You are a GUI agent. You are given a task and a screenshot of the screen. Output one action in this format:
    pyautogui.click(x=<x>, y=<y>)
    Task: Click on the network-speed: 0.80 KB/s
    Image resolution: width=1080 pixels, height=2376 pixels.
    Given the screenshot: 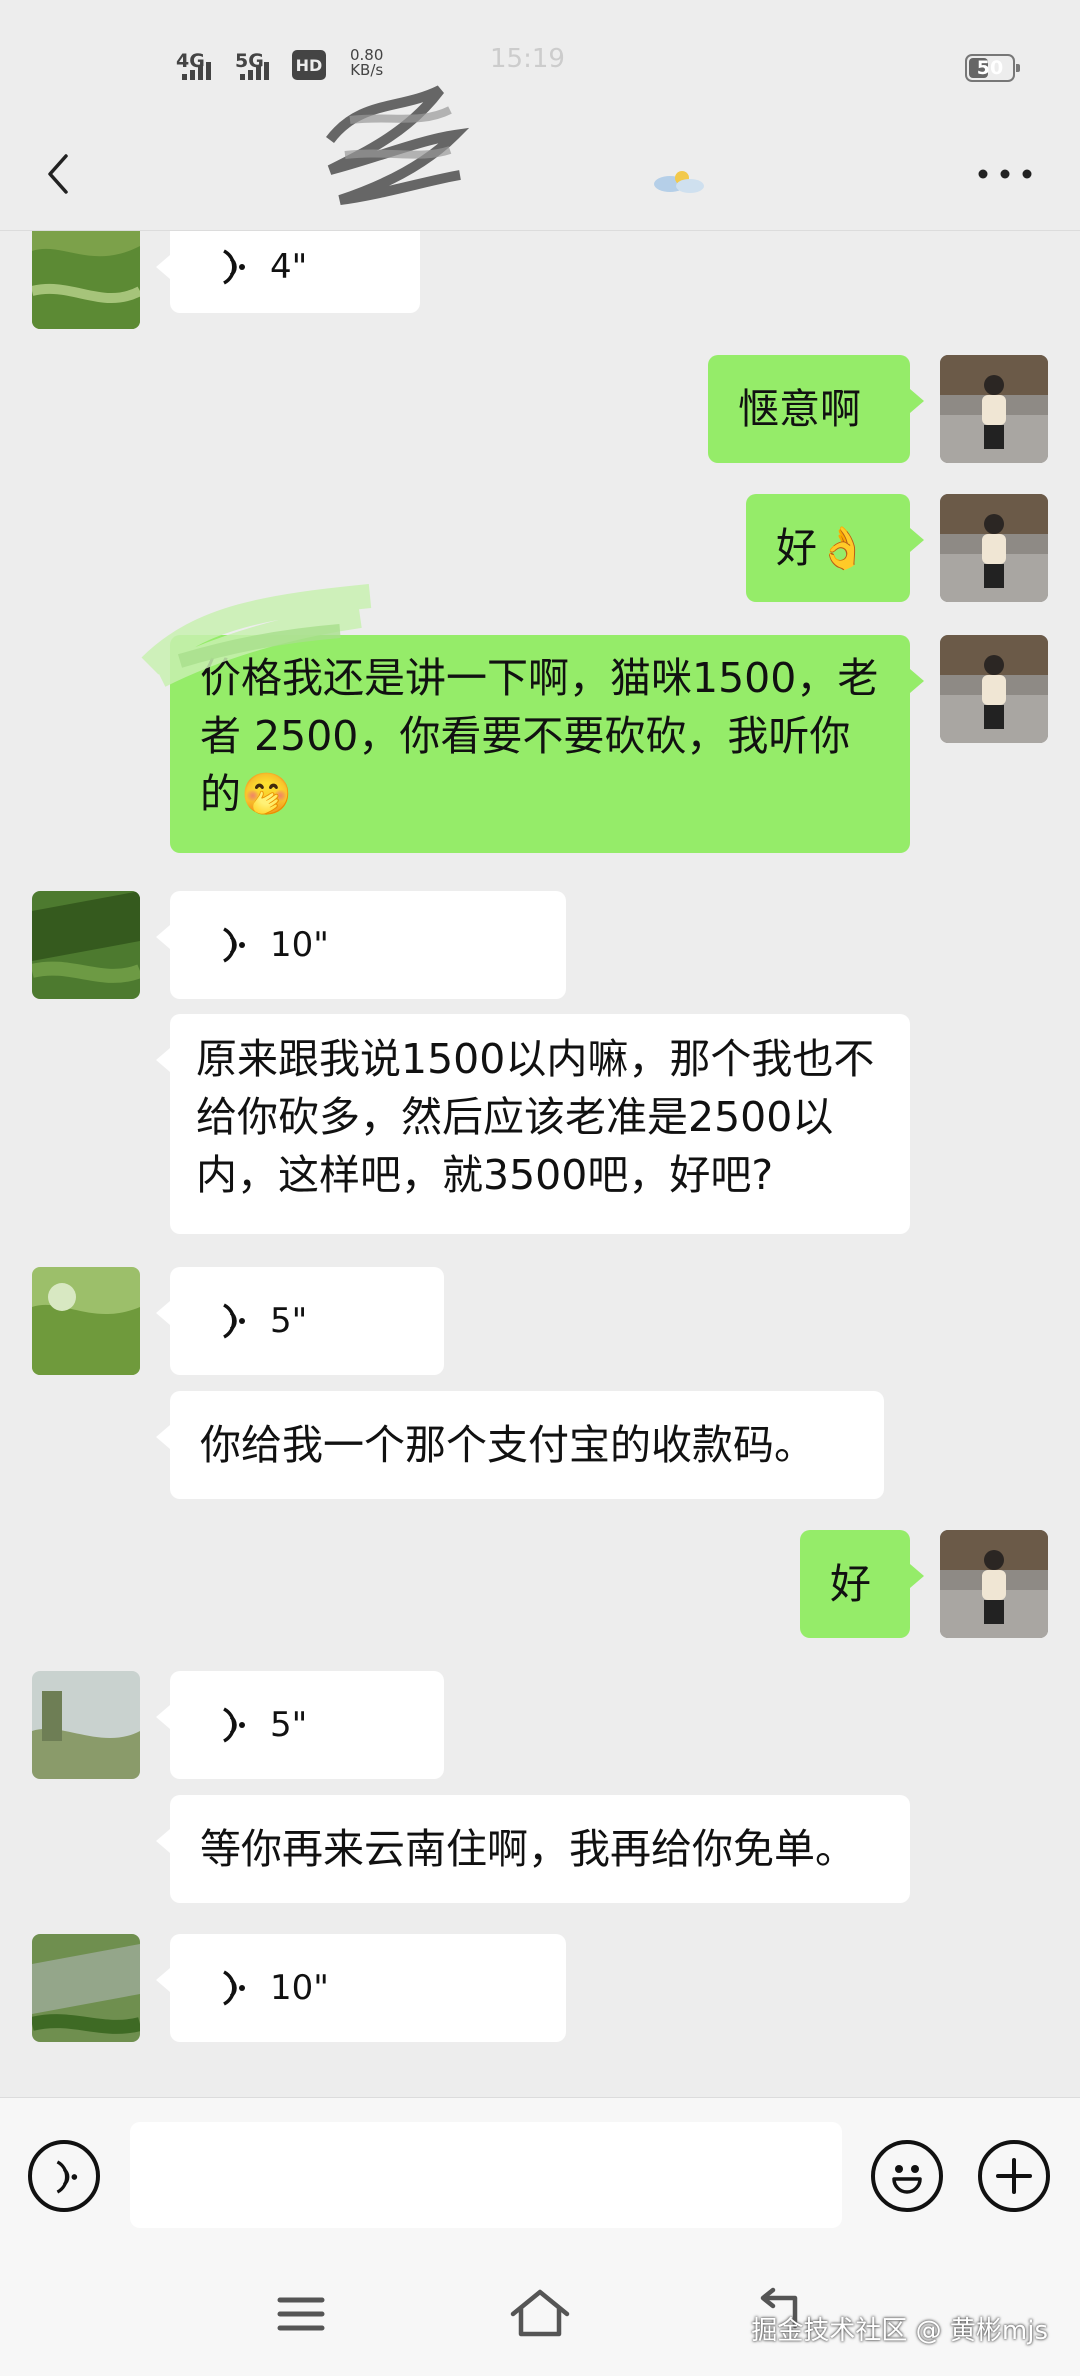 What is the action you would take?
    pyautogui.click(x=366, y=63)
    